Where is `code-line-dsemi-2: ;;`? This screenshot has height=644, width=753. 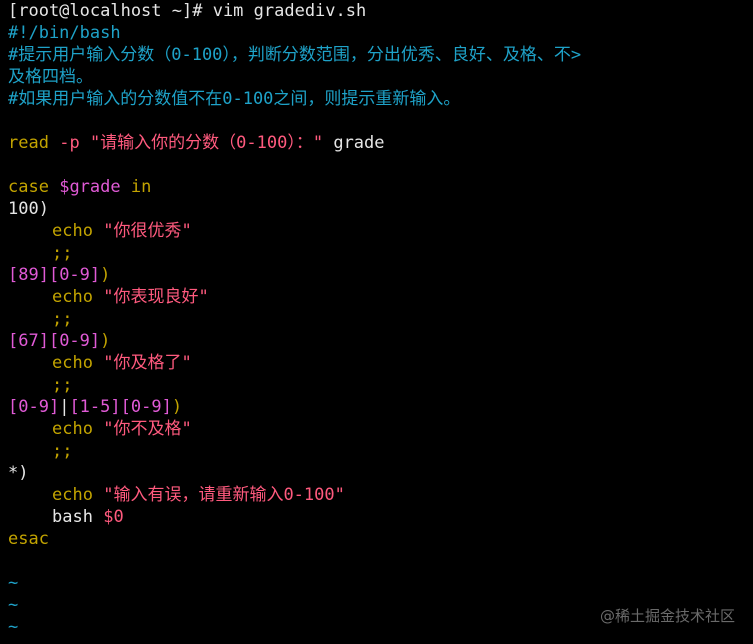 code-line-dsemi-2: ;; is located at coordinates (378, 319).